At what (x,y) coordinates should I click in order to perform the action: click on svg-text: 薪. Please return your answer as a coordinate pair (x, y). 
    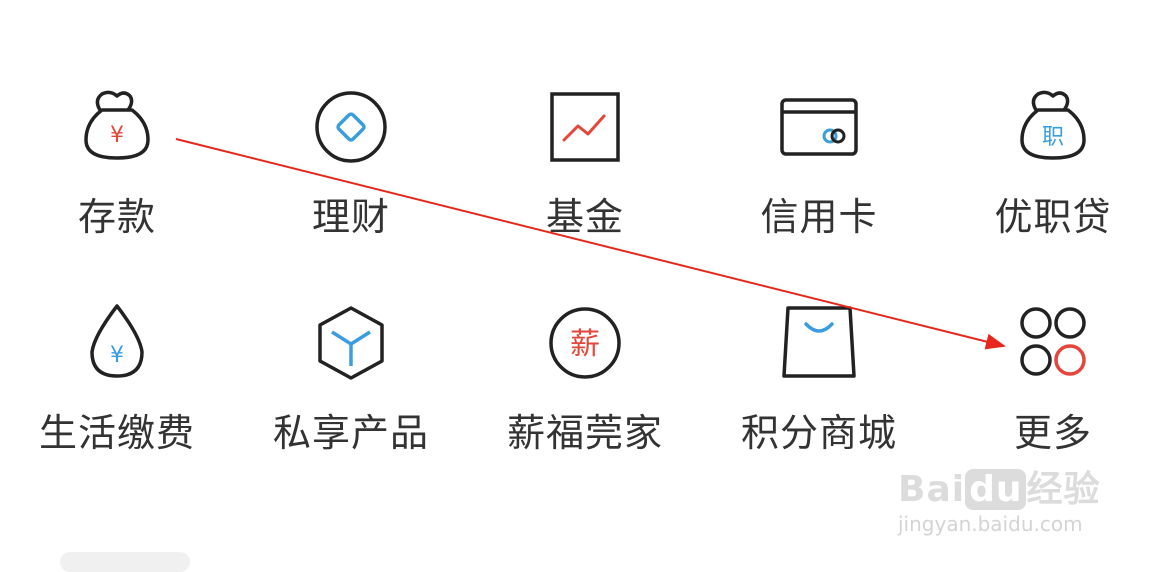
    Looking at the image, I should click on (585, 344).